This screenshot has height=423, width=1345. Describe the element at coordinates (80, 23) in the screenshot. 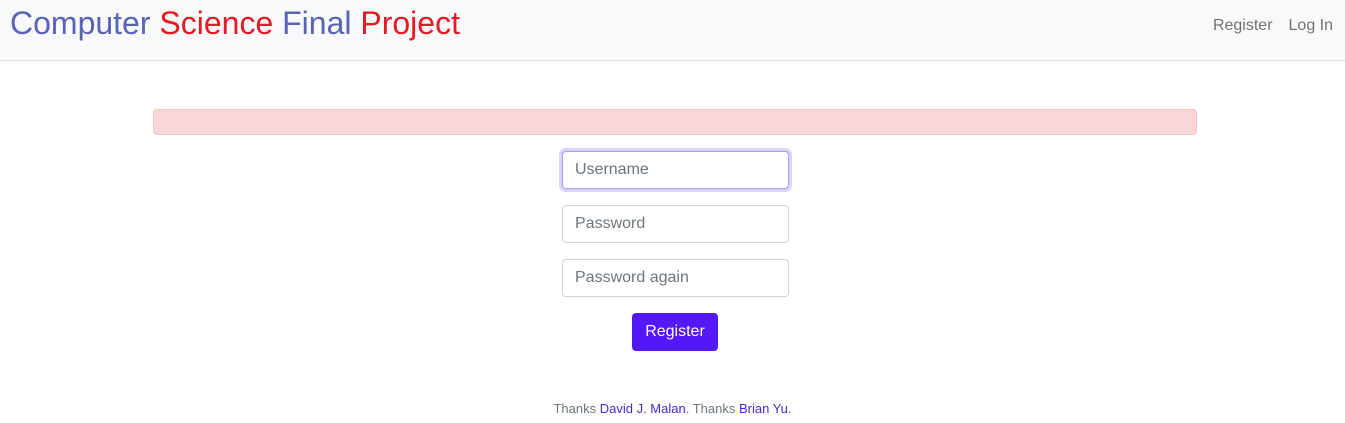

I see `brand-word-computer: Computer` at that location.